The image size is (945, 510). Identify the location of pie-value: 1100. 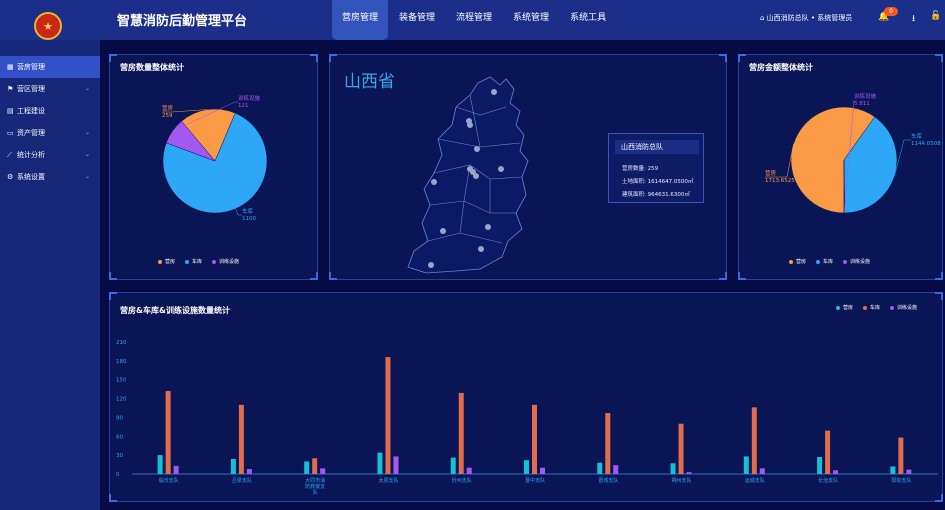
(249, 219).